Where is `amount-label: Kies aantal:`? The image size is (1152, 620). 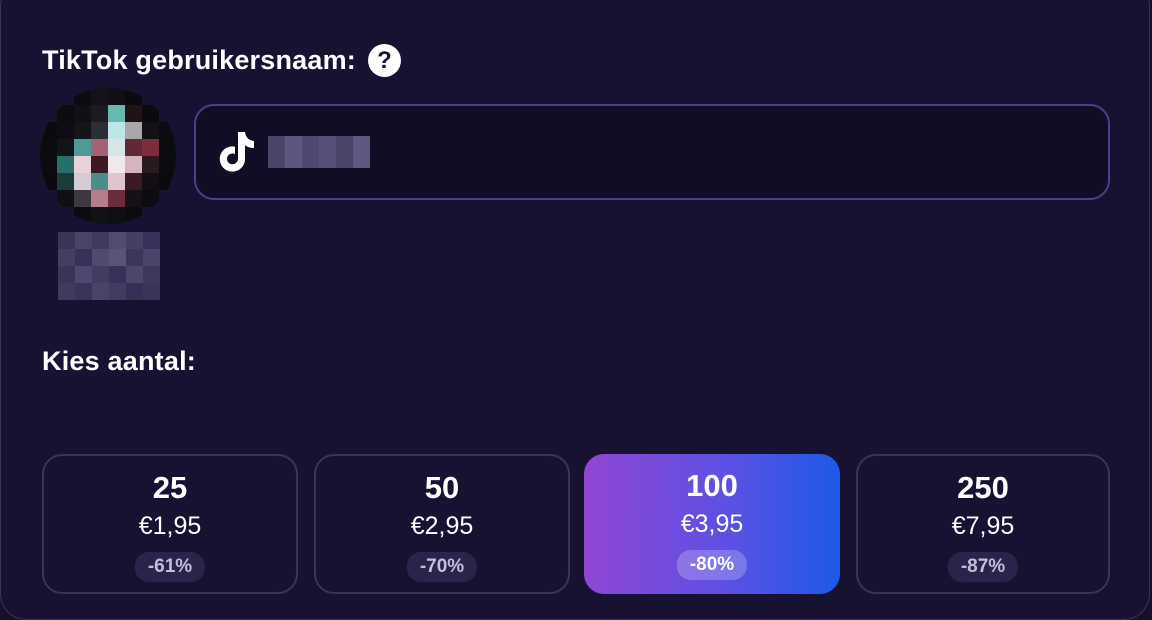 amount-label: Kies aantal: is located at coordinates (119, 361).